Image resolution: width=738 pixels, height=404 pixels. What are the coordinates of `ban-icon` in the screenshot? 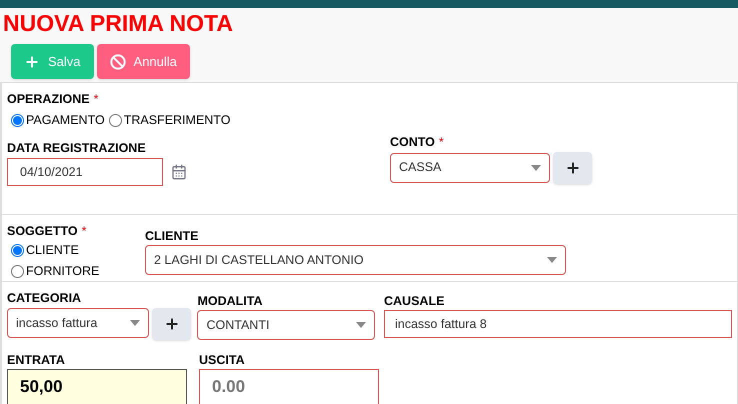 It's located at (118, 62).